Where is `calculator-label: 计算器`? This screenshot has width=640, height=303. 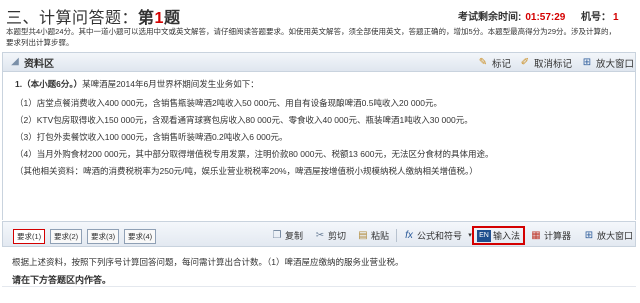
calculator-label: 计算器 is located at coordinates (558, 236).